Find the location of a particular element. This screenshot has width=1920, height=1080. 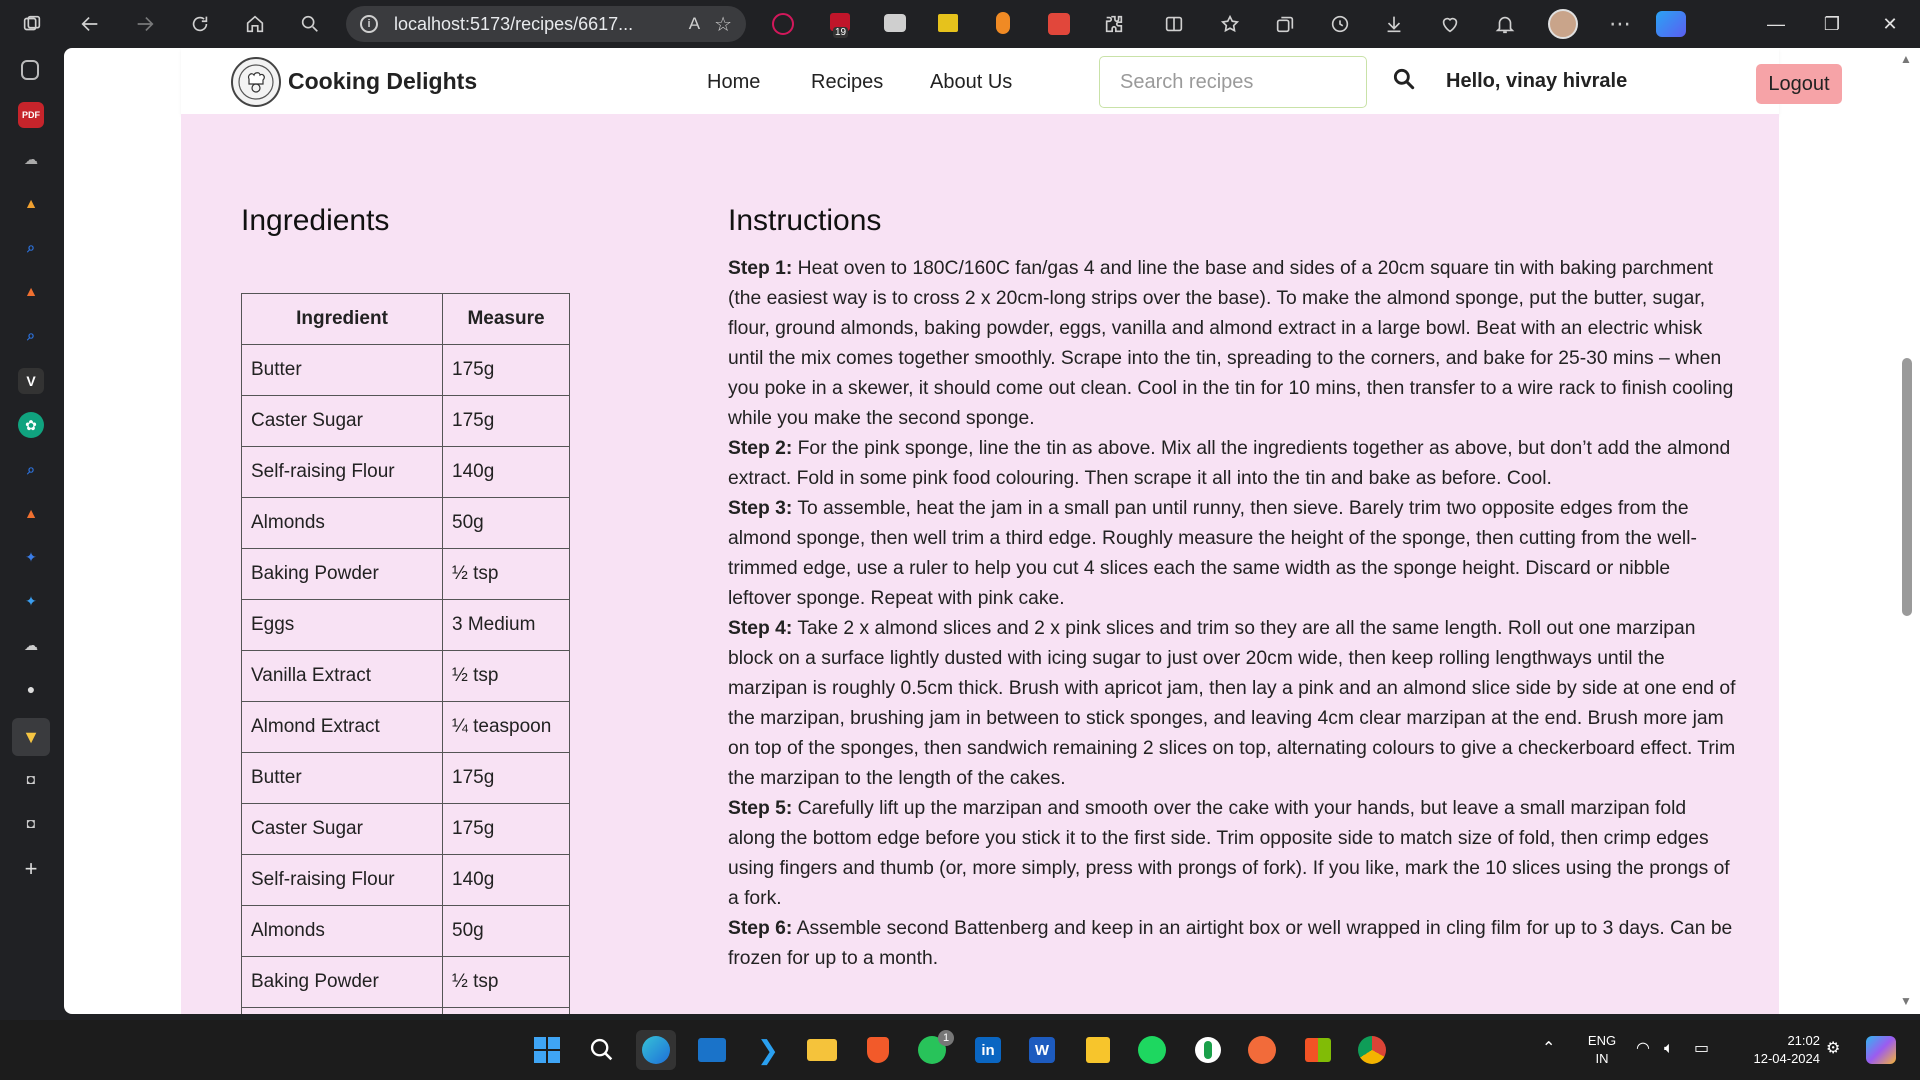

mongodb-compass-icon is located at coordinates (1208, 1050).